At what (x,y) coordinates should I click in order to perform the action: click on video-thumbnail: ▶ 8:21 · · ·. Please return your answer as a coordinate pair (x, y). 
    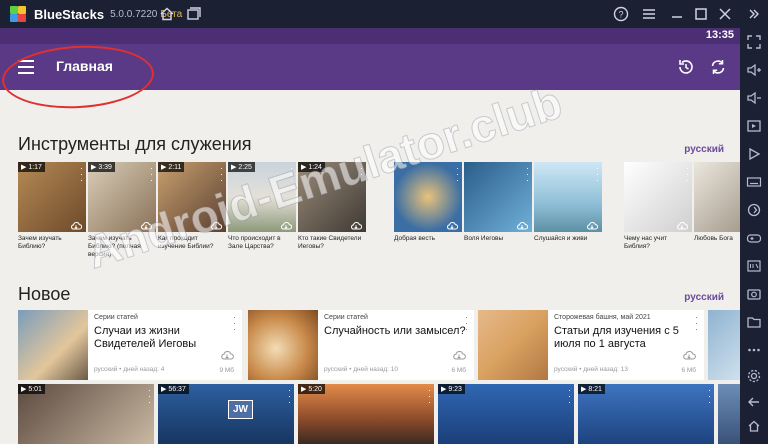
    Looking at the image, I should click on (646, 414).